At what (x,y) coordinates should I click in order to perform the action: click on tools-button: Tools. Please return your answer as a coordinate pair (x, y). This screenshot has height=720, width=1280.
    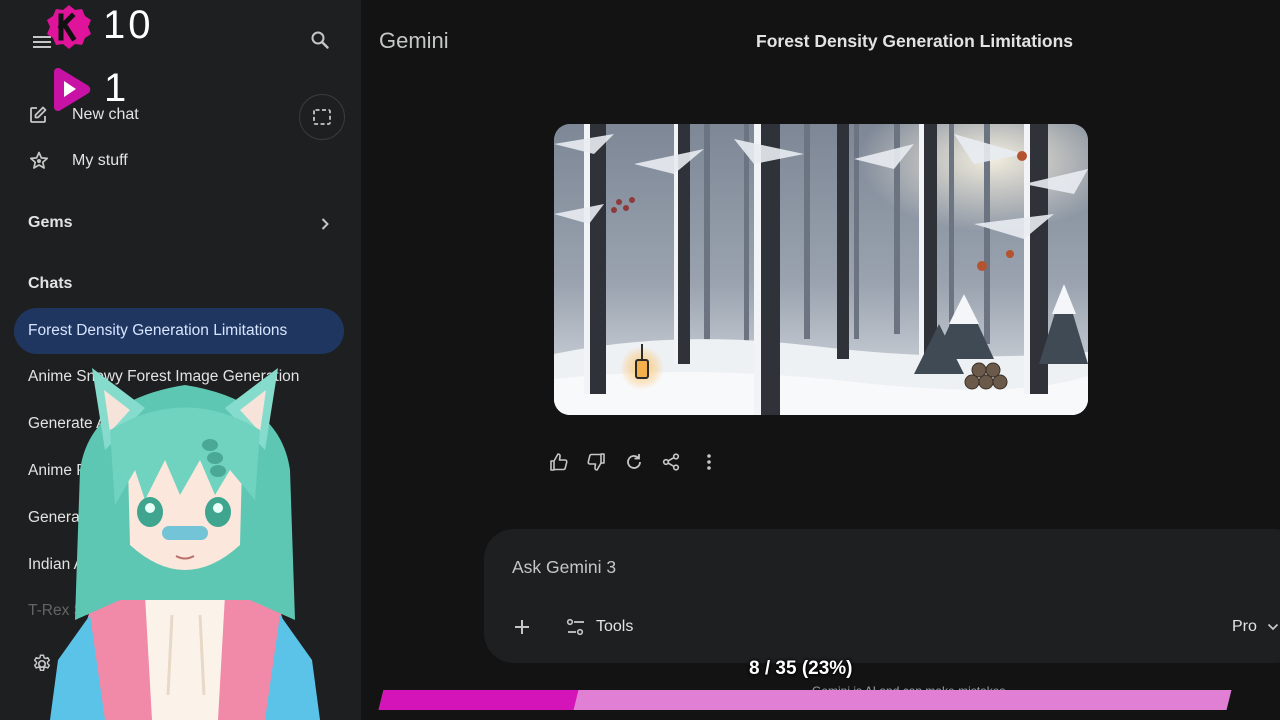
    Looking at the image, I should click on (599, 627).